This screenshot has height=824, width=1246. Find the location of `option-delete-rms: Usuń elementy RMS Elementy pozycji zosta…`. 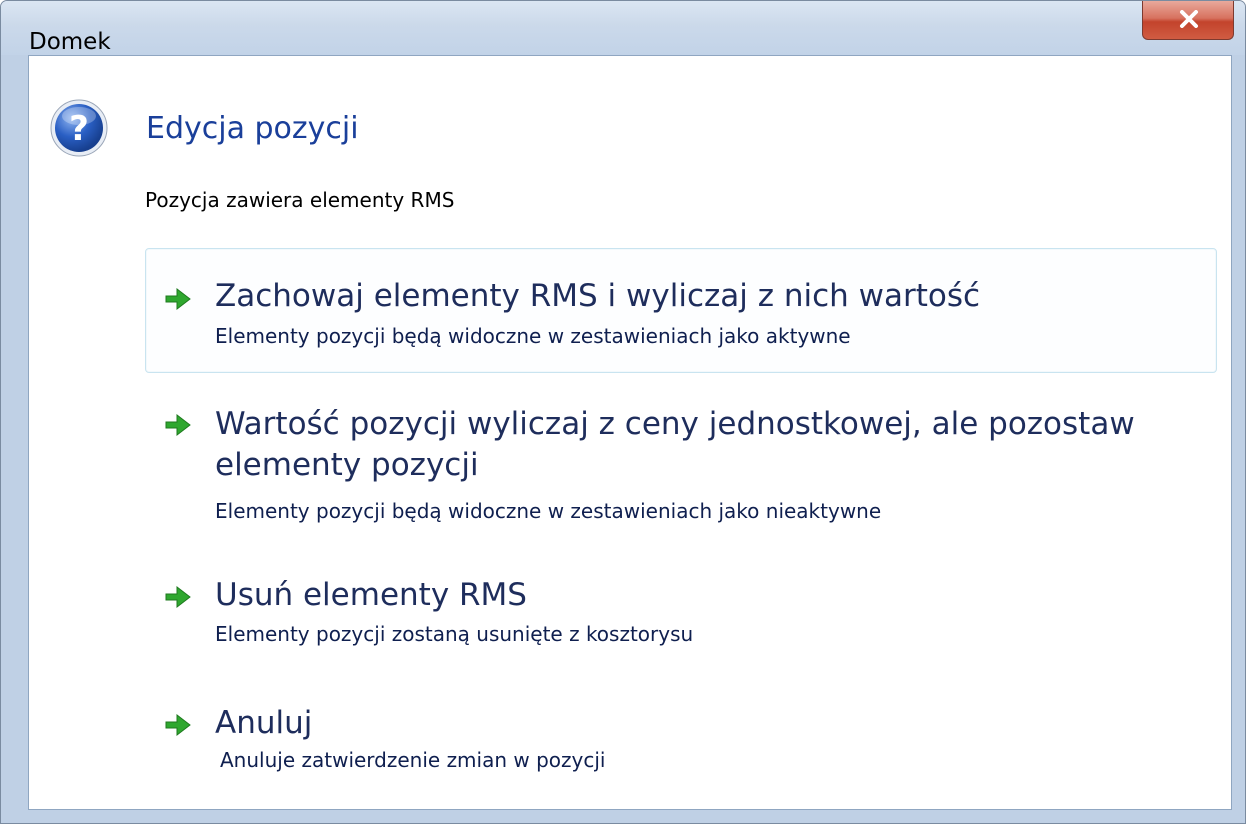

option-delete-rms: Usuń elementy RMS Elementy pozycji zosta… is located at coordinates (681, 606).